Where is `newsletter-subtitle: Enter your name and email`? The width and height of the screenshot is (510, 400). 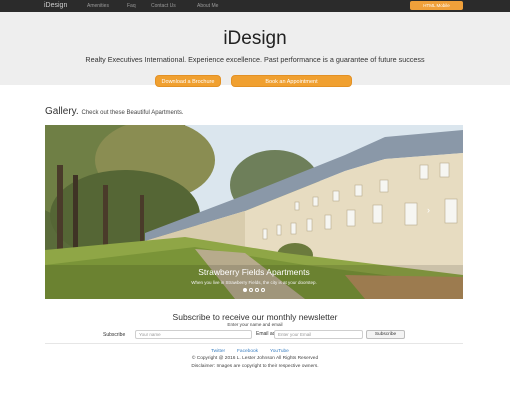
newsletter-subtitle: Enter your name and email is located at coordinates (255, 324).